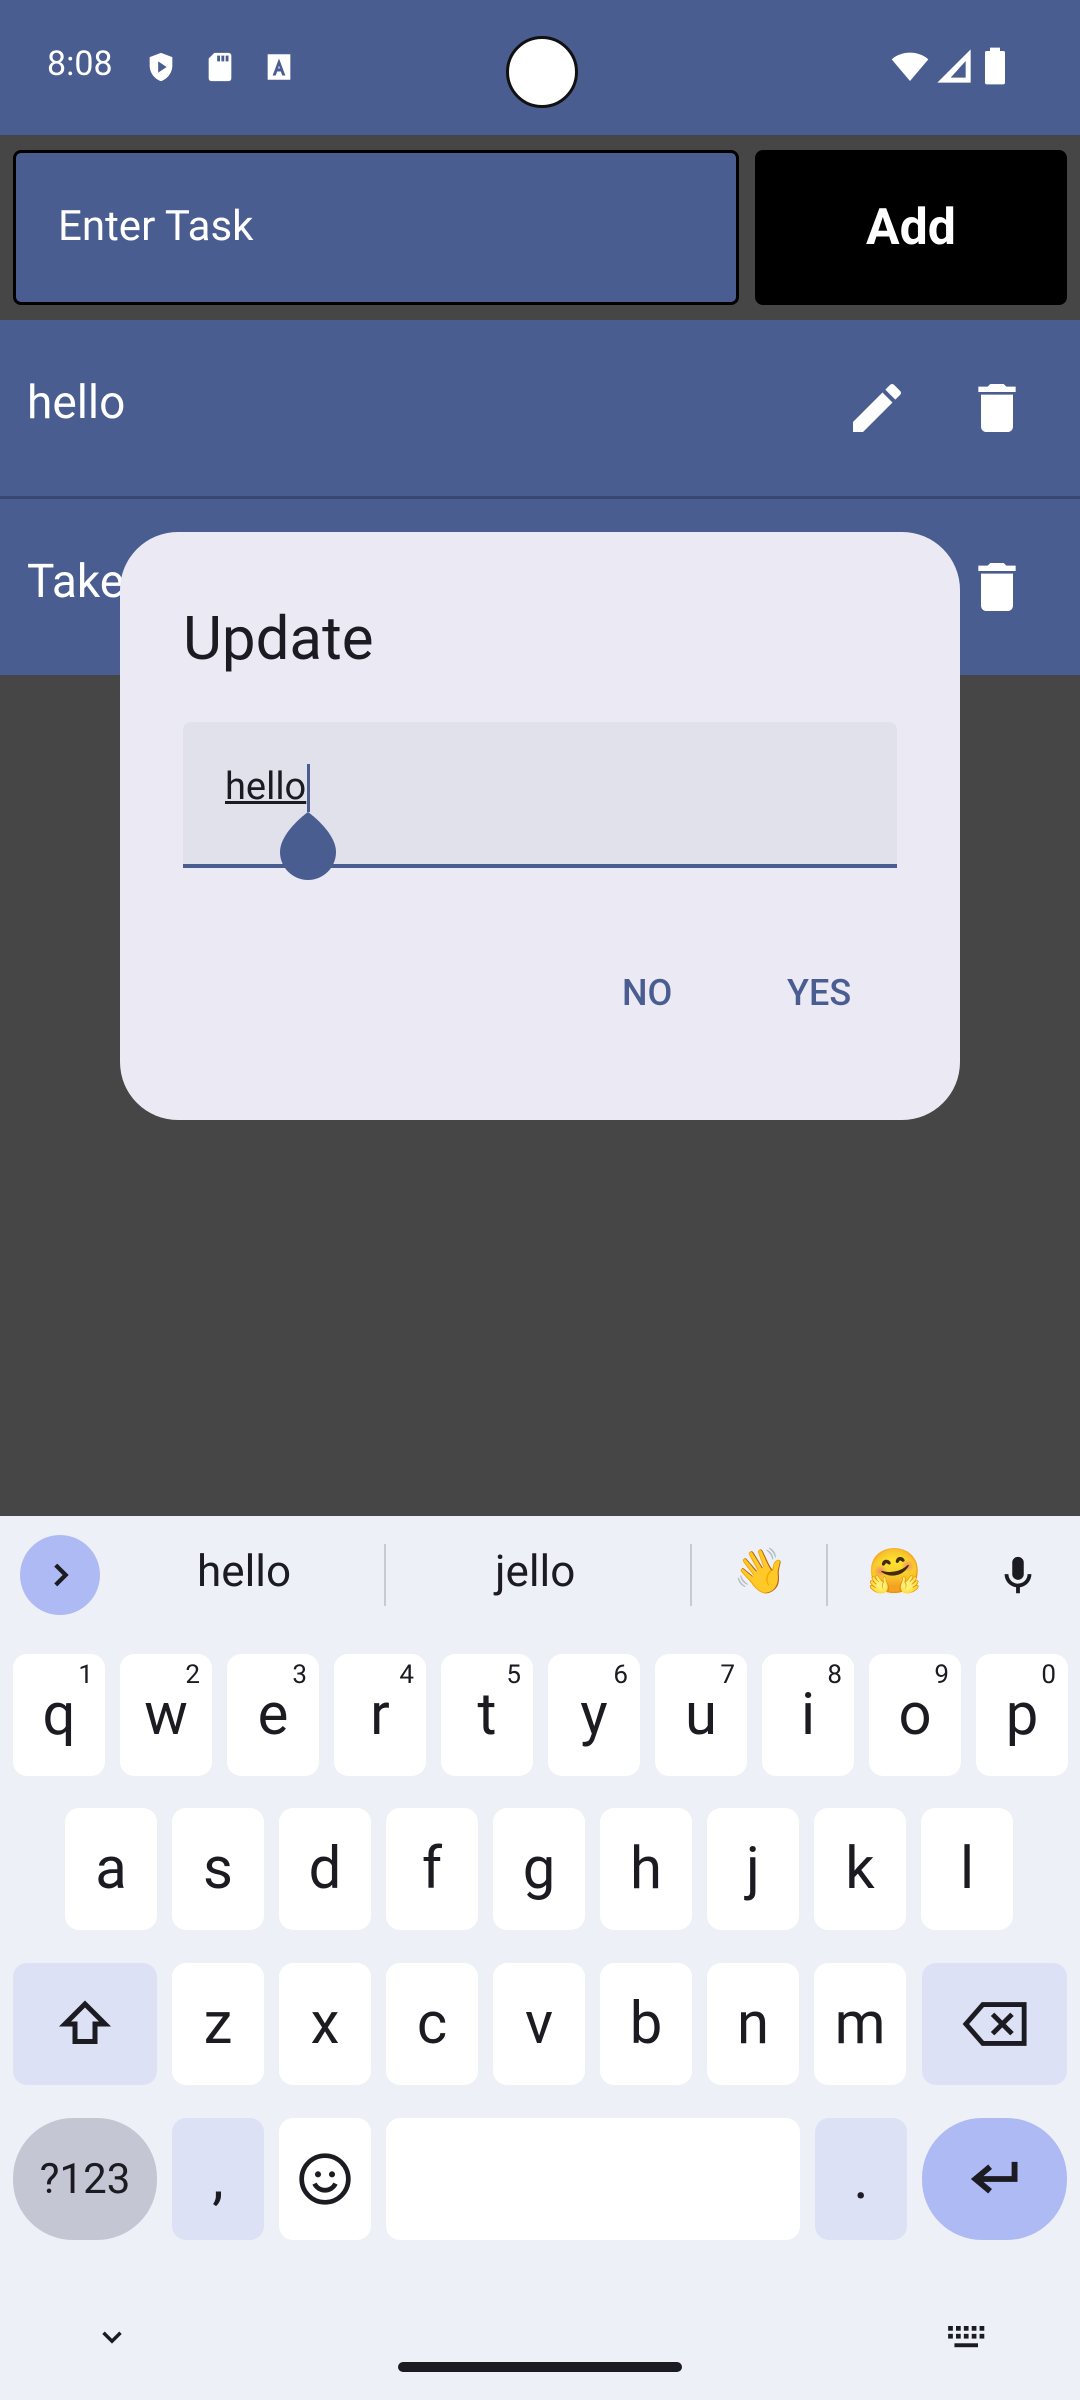 The width and height of the screenshot is (1080, 2400). What do you see at coordinates (647, 993) in the screenshot?
I see `no-button: NO` at bounding box center [647, 993].